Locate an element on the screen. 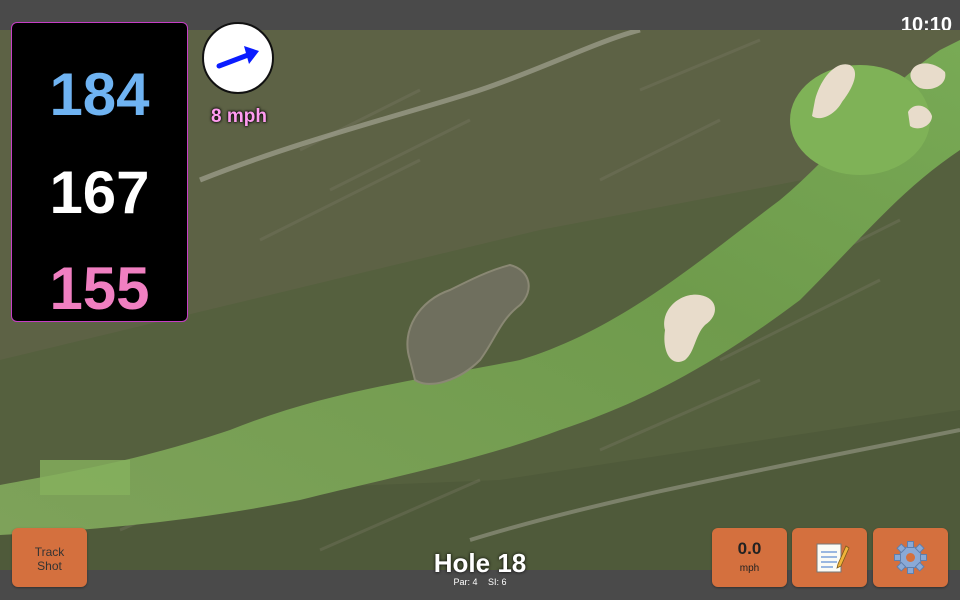 The height and width of the screenshot is (600, 960). wind-speed-label: 8 mph is located at coordinates (239, 116).